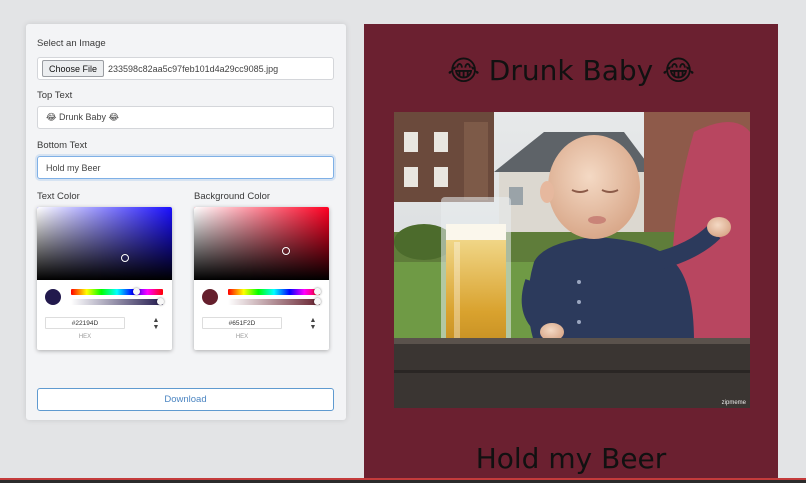 Image resolution: width=806 pixels, height=483 pixels. Describe the element at coordinates (261, 243) in the screenshot. I see `background-color-saturation-area` at that location.